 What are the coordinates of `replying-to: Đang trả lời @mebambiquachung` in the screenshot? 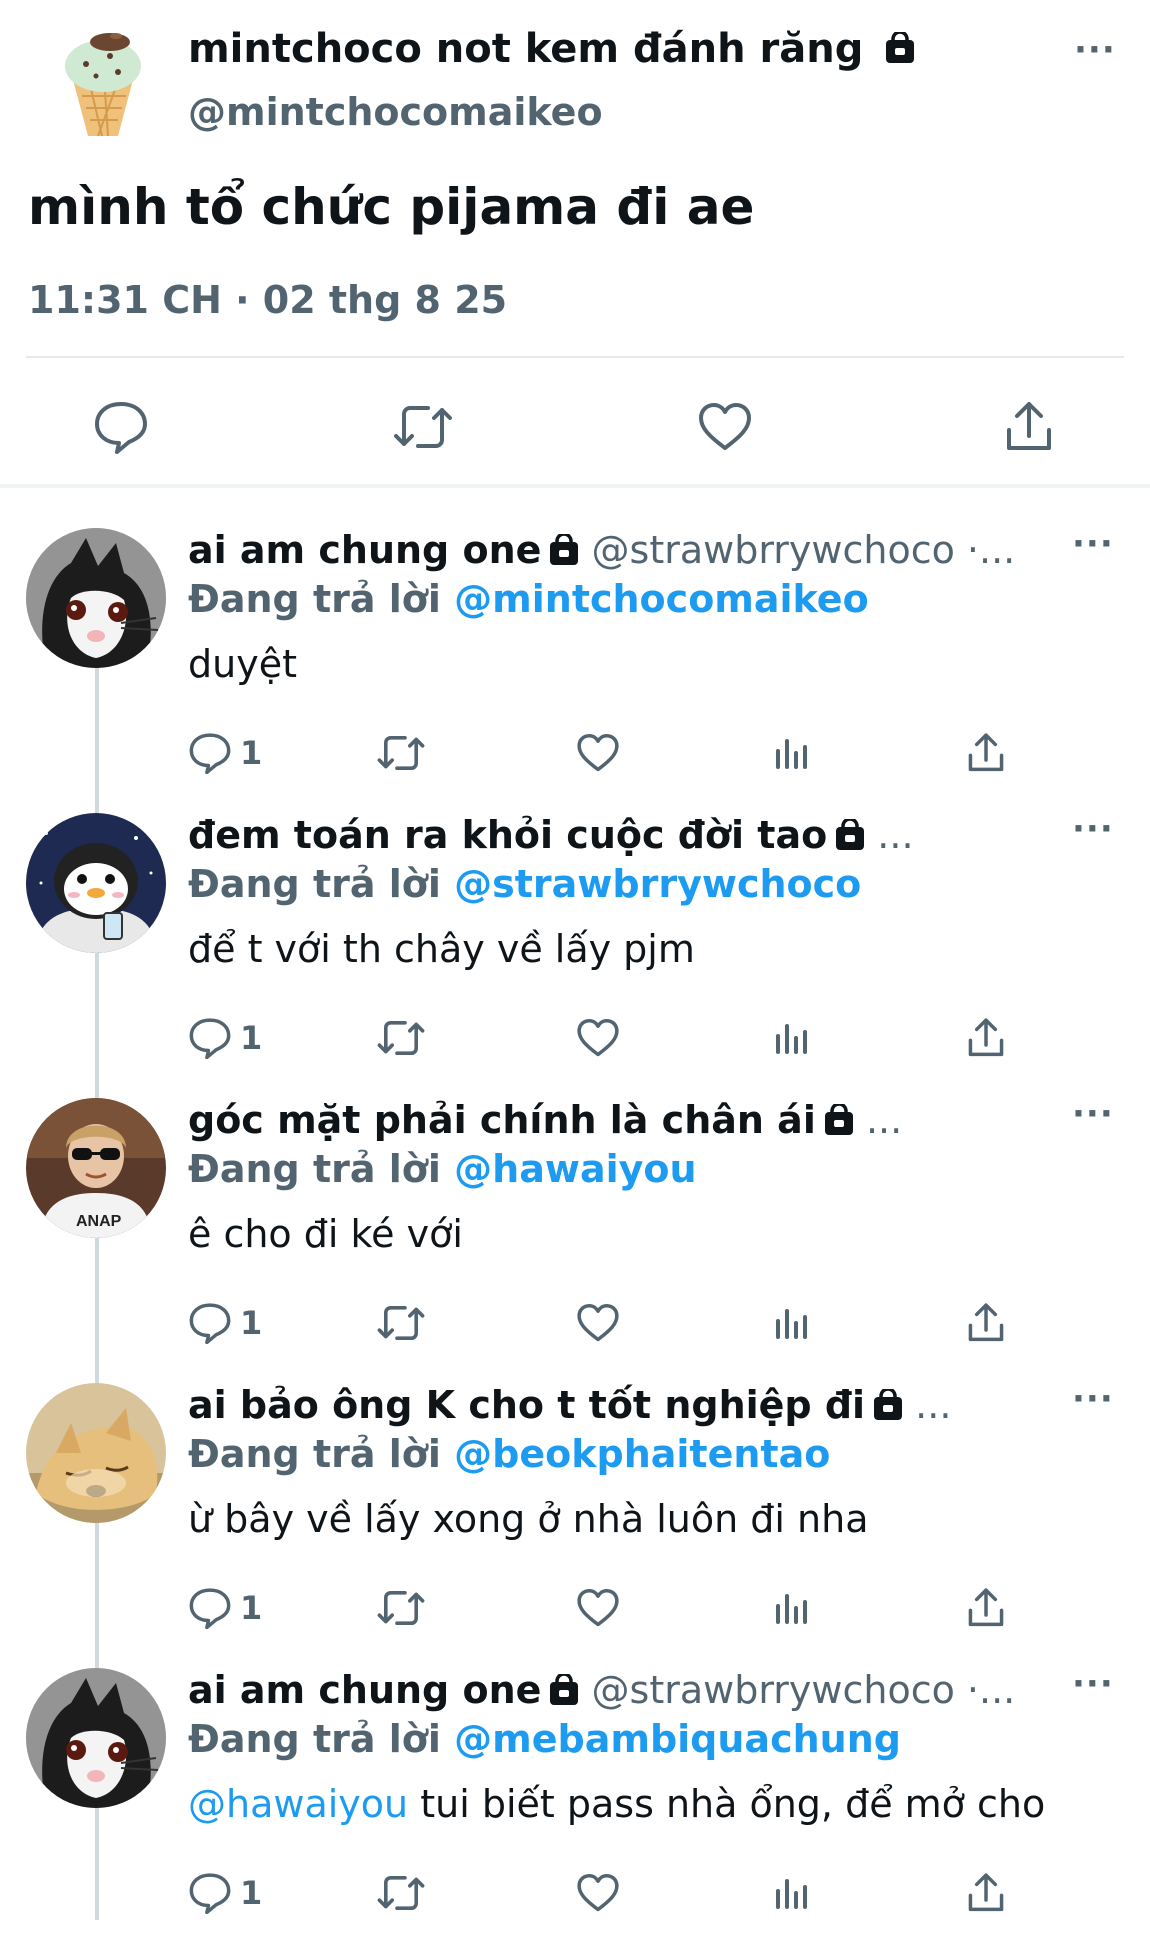 It's located at (544, 1739).